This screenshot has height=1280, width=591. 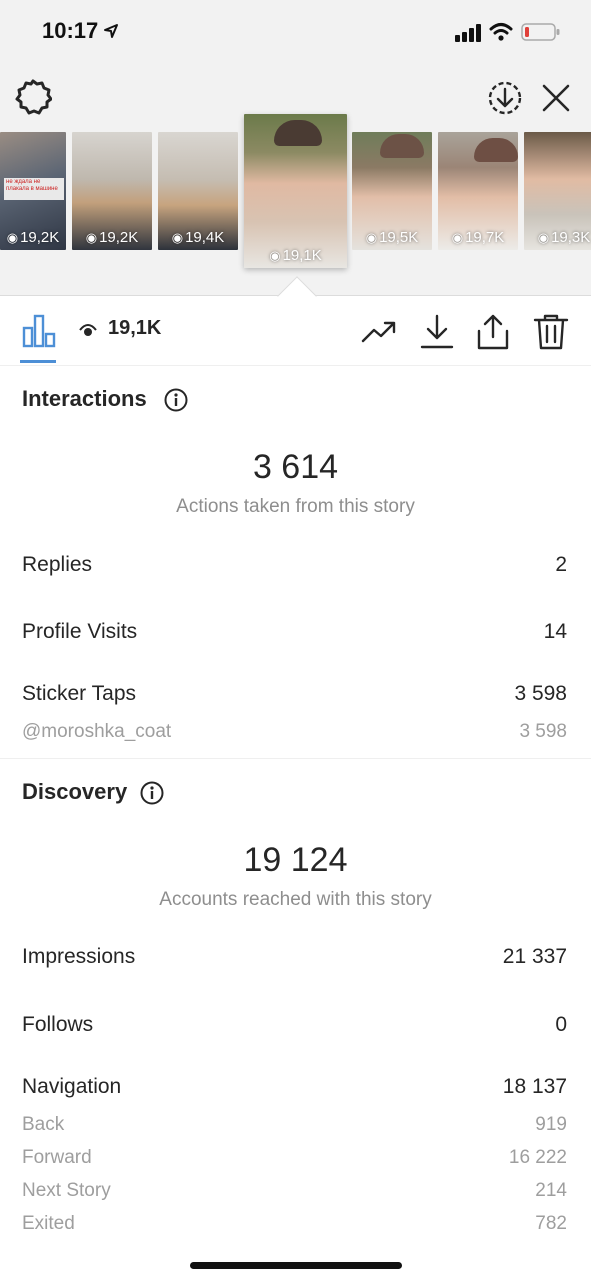 I want to click on nav-back-label: Back, so click(x=43, y=1124).